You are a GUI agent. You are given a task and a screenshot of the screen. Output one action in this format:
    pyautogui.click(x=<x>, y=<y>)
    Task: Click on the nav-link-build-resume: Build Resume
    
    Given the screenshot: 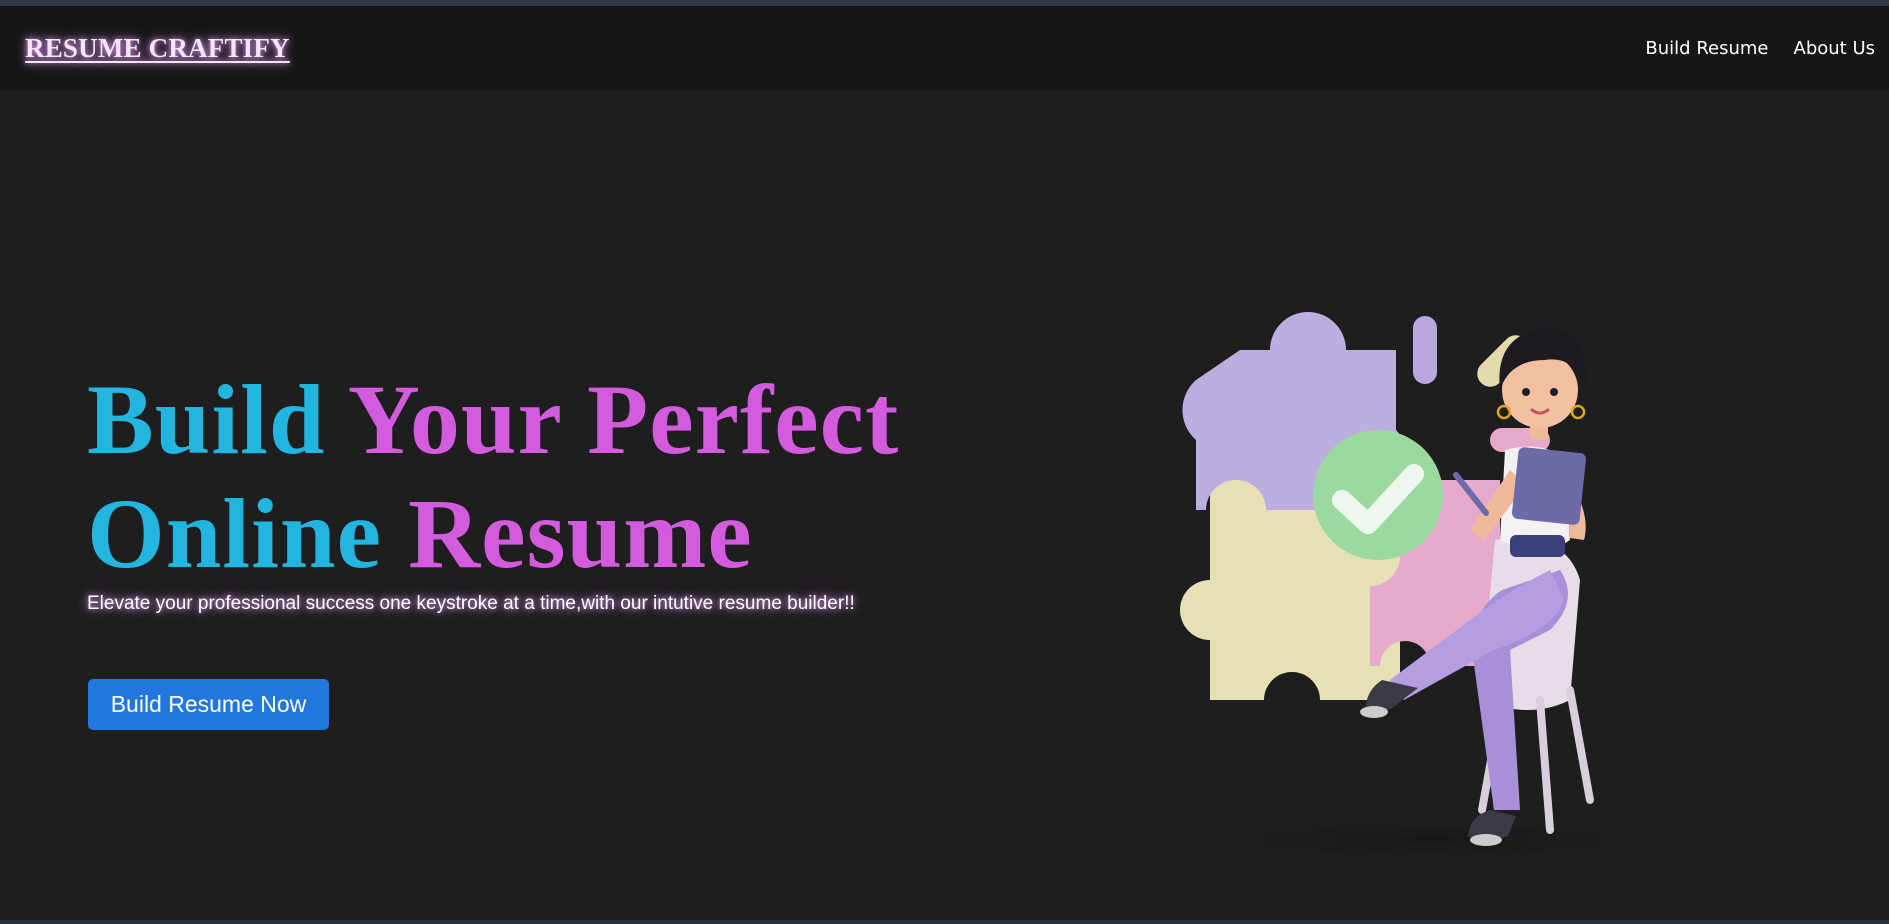 What is the action you would take?
    pyautogui.click(x=1706, y=48)
    